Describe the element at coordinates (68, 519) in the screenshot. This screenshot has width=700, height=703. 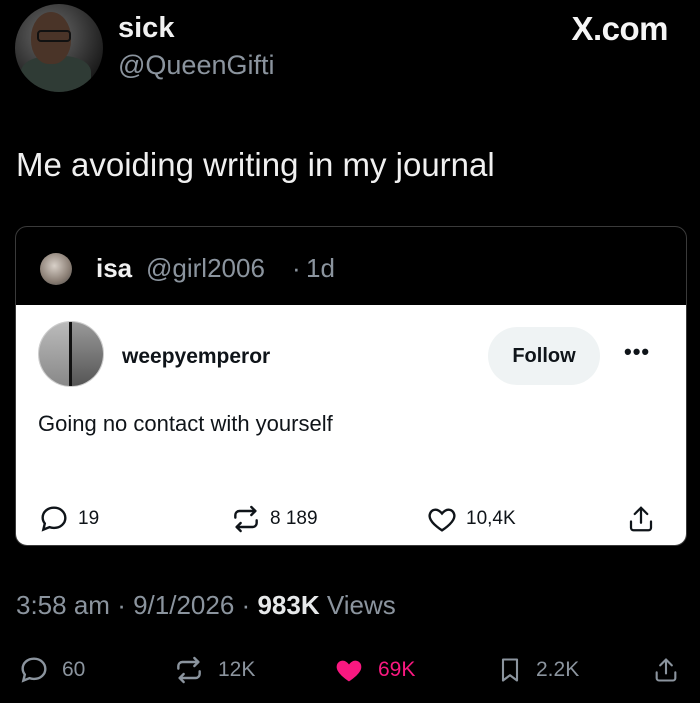
I see `embedded-reply-button: 19` at that location.